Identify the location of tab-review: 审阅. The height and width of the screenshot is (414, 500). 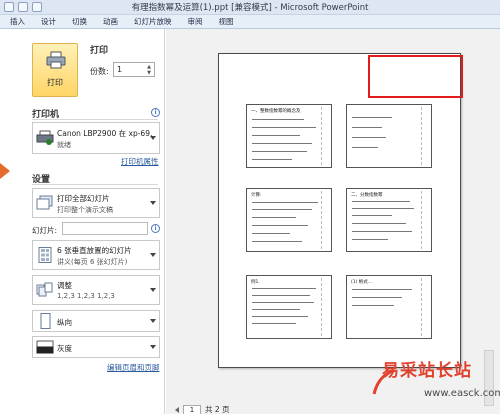
(195, 21).